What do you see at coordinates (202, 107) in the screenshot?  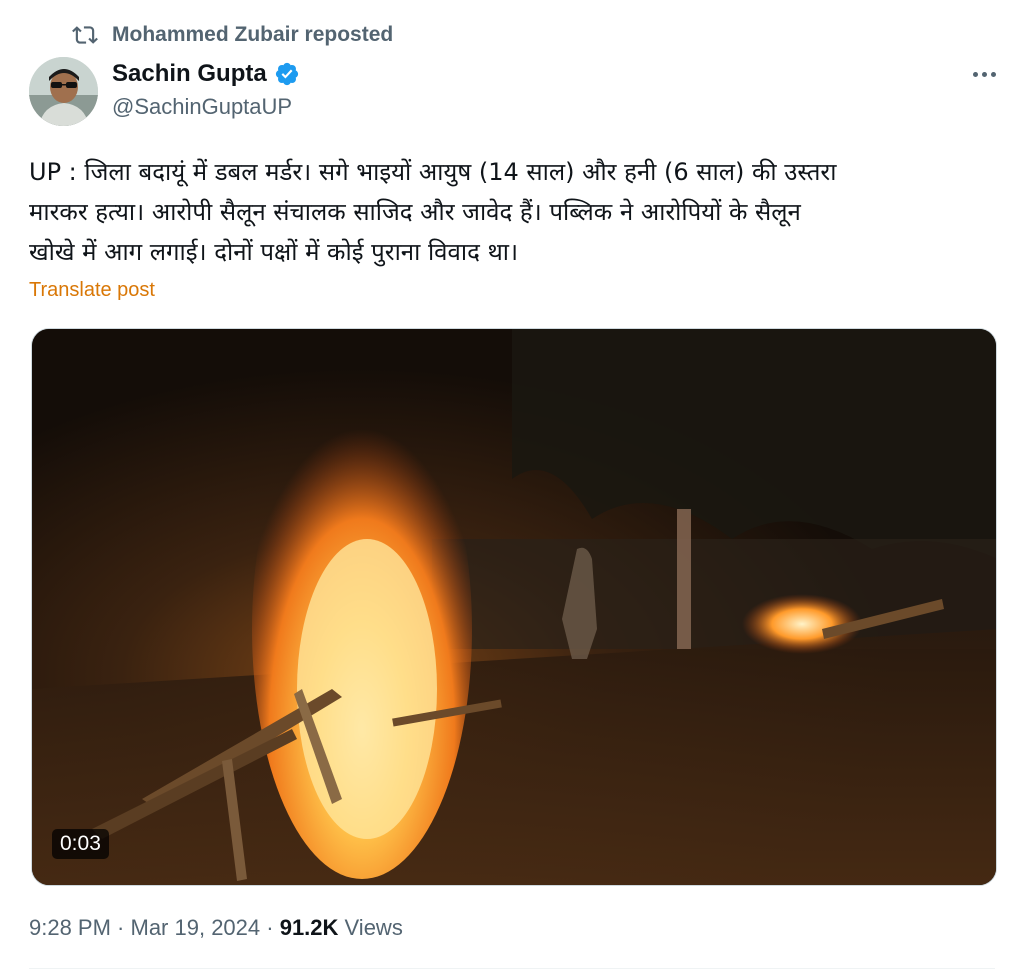 I see `author-handle: @SachinGuptaUP` at bounding box center [202, 107].